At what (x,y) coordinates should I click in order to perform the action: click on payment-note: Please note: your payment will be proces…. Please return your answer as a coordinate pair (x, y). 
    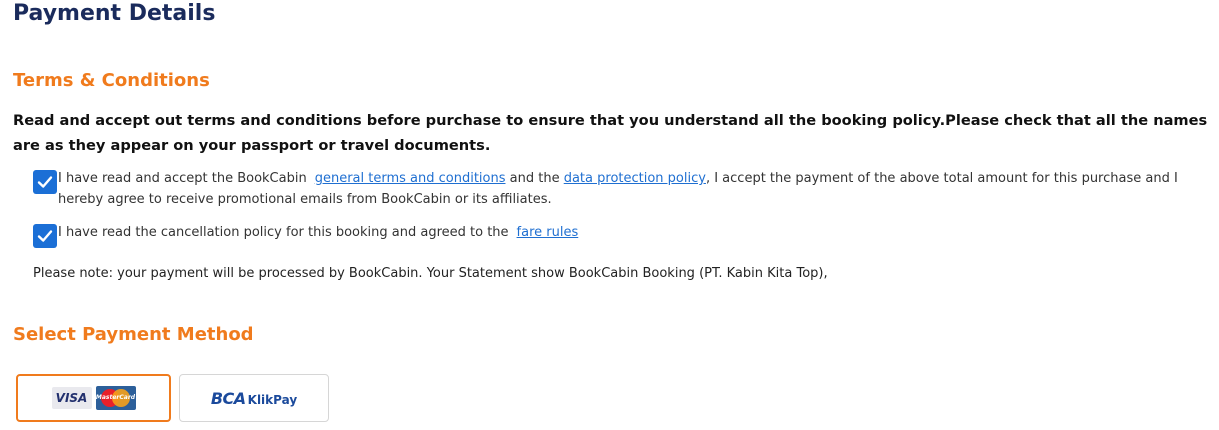
    Looking at the image, I should click on (430, 273).